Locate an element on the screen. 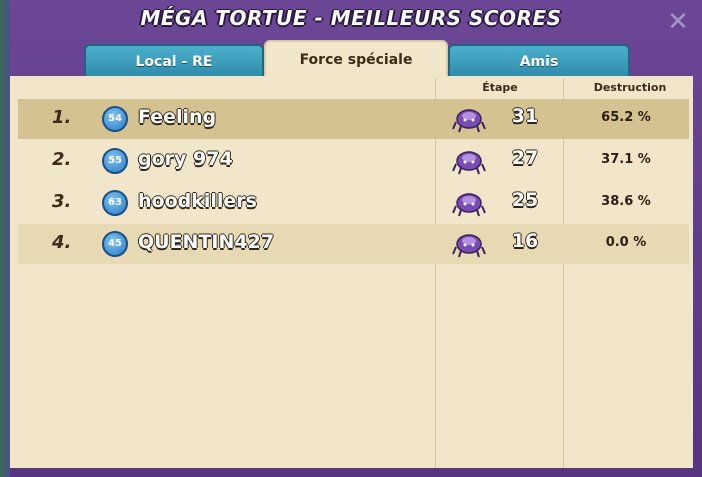 This screenshot has width=702, height=477. stage-value: 31 is located at coordinates (525, 116).